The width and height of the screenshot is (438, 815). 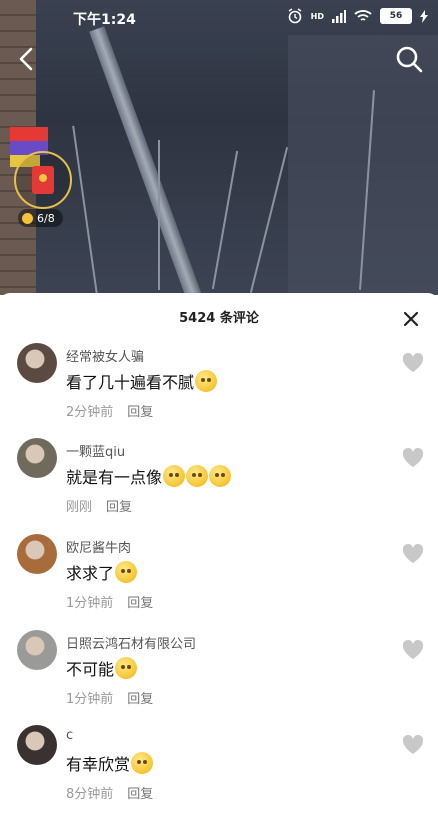 I want to click on coin-counter: 6/8, so click(x=40, y=218).